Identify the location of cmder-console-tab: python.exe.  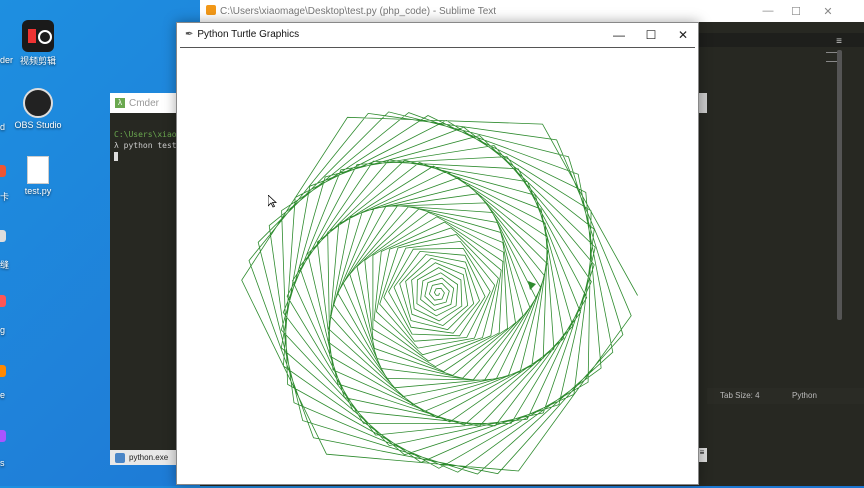
(143, 457).